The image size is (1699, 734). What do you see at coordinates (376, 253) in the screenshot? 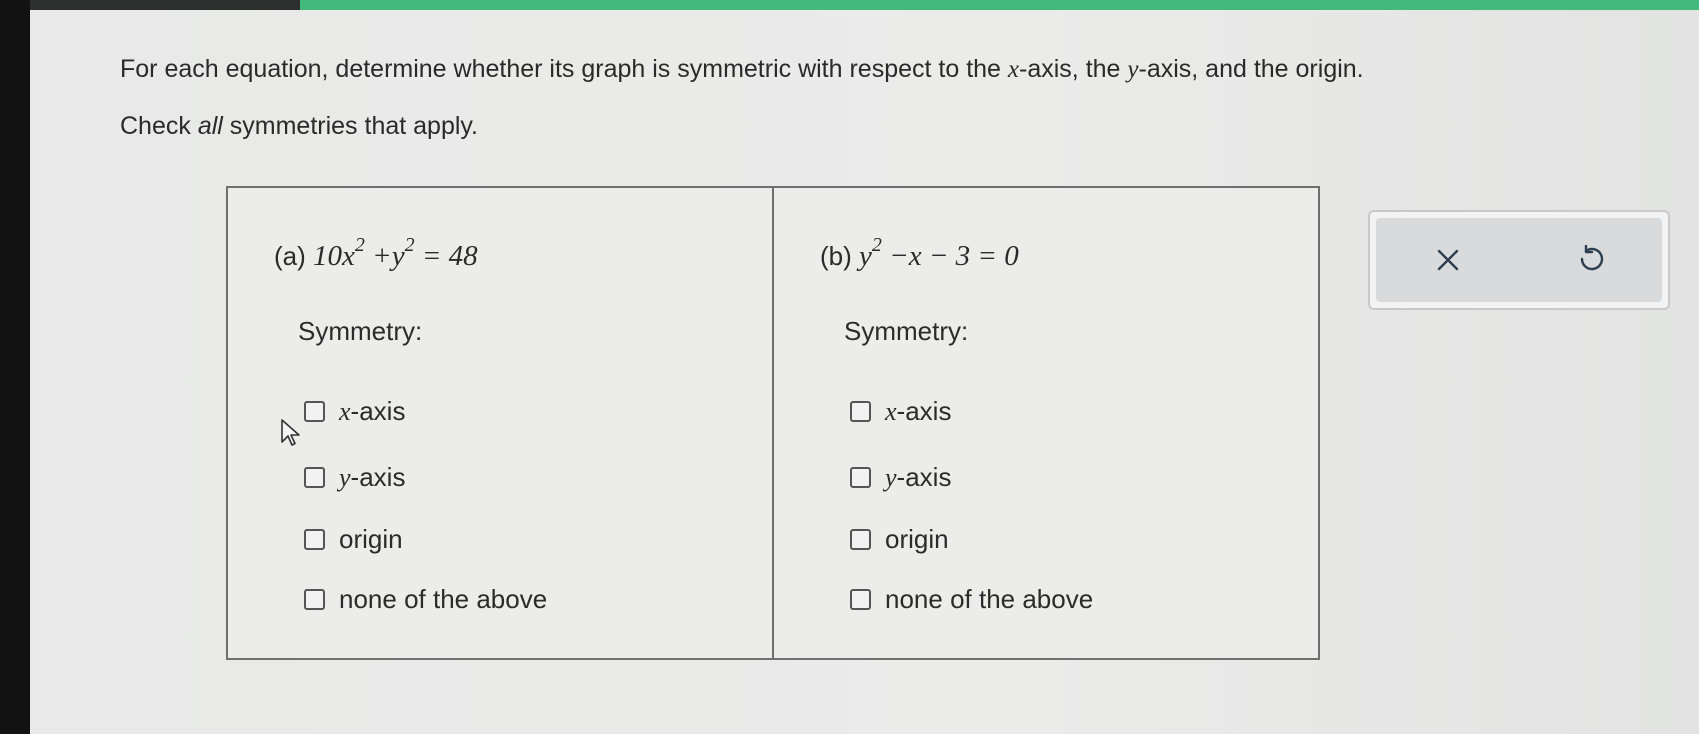
I see `part-a-equation: (a) 10x2 +y2 = 48` at bounding box center [376, 253].